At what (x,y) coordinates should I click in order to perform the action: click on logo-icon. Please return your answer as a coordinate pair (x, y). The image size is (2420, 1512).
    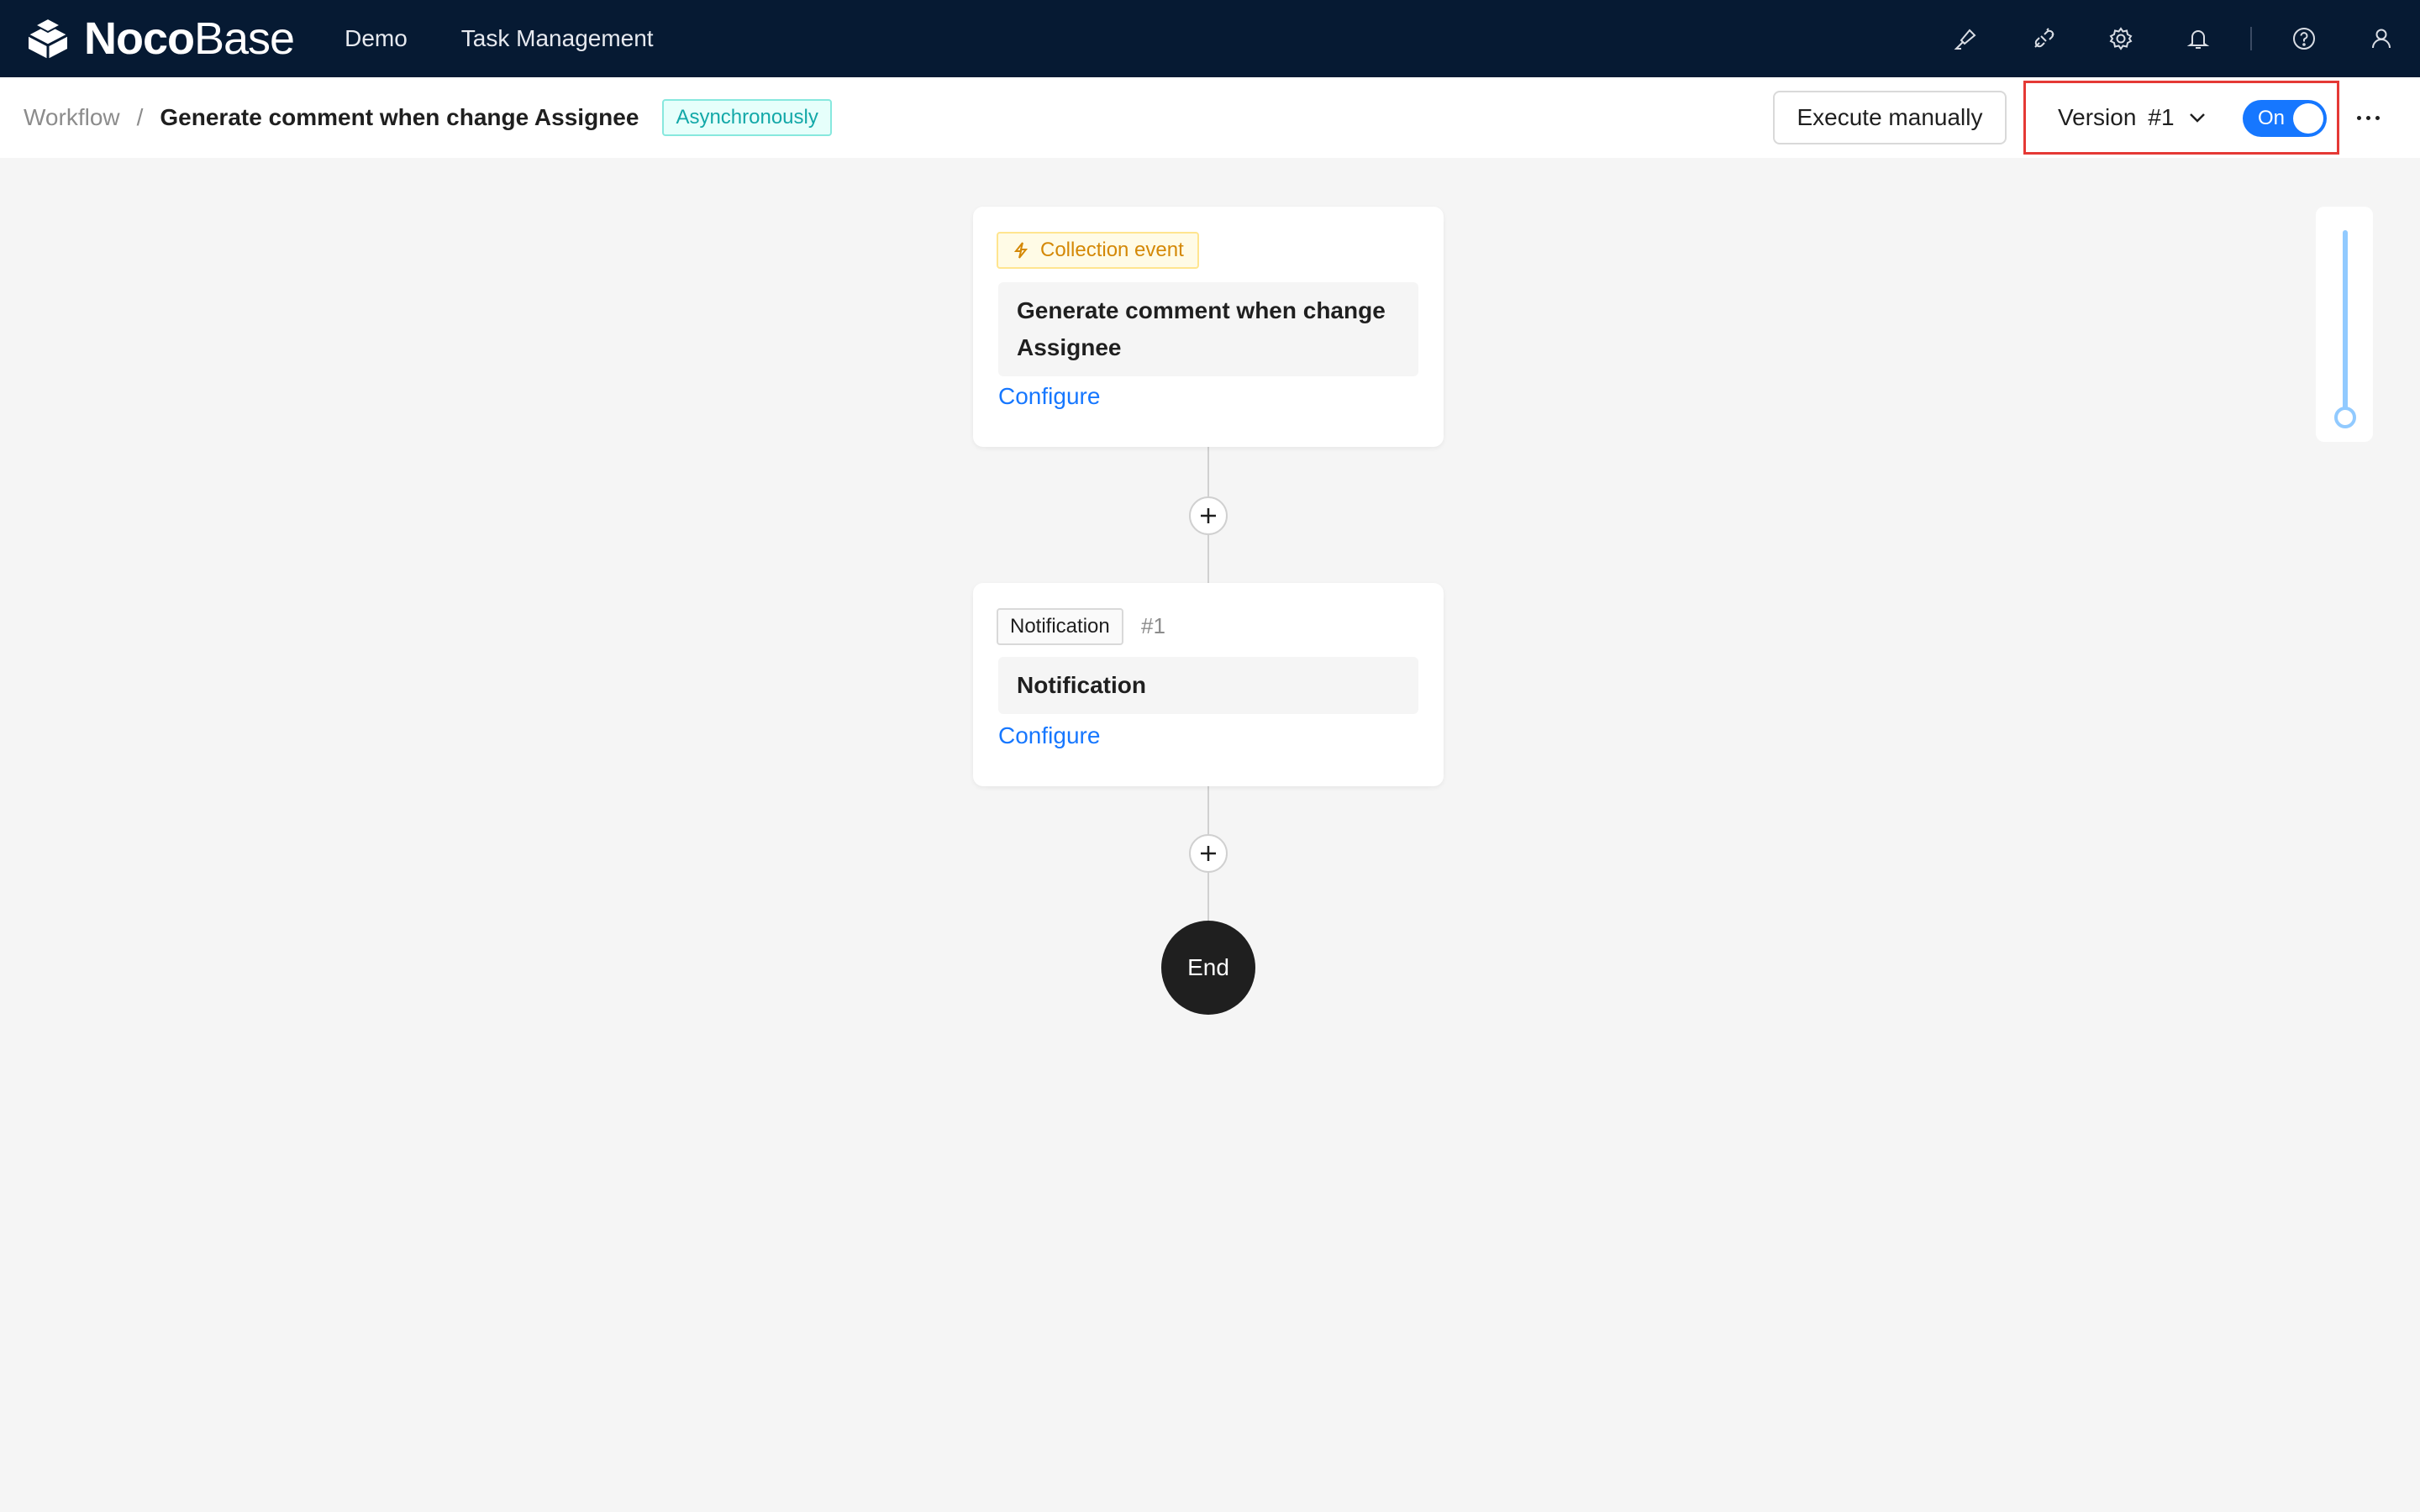
    Looking at the image, I should click on (48, 38).